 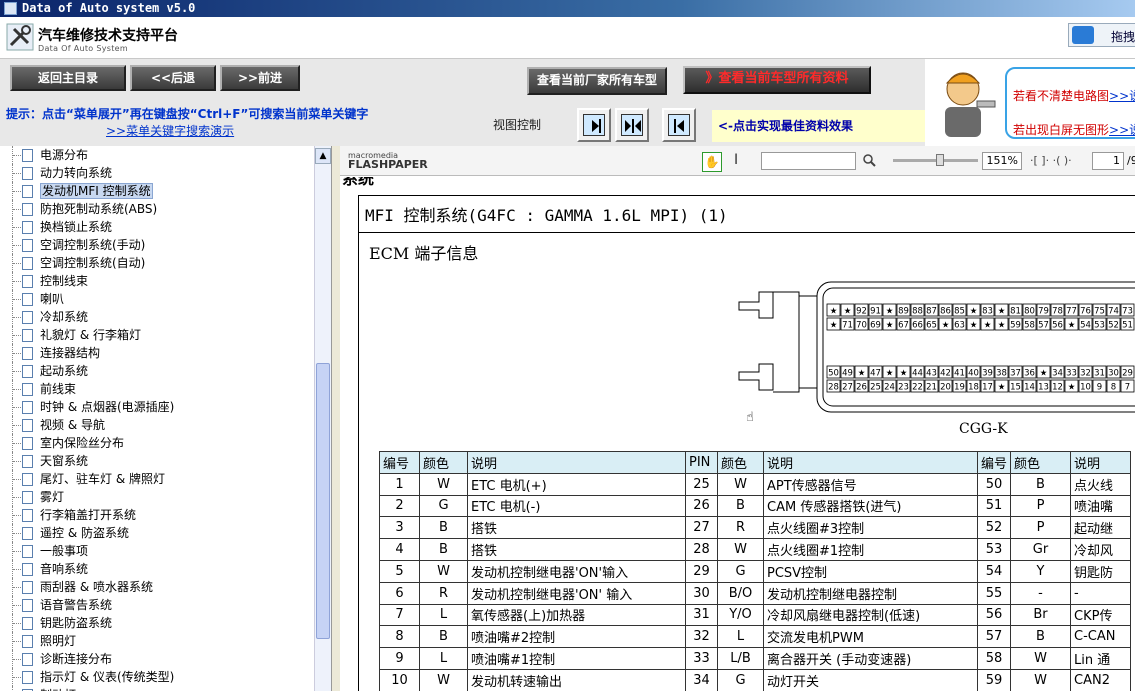 What do you see at coordinates (260, 78) in the screenshot?
I see `forward-button: >>前进` at bounding box center [260, 78].